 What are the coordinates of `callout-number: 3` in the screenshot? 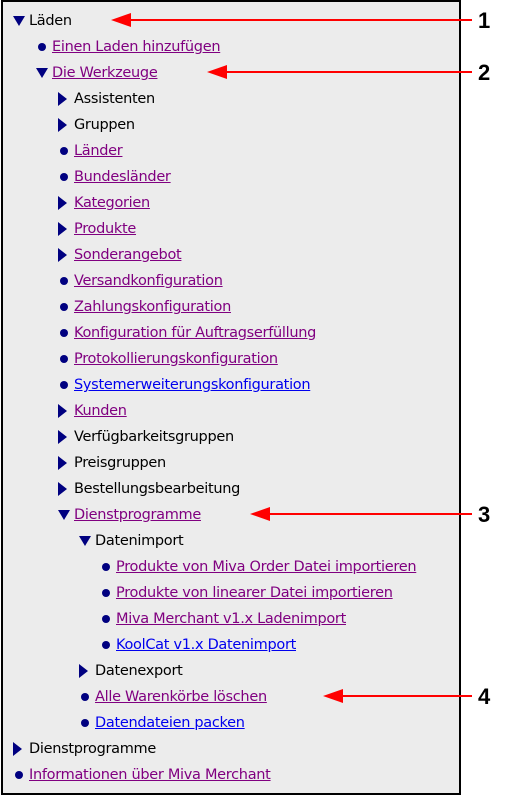 It's located at (484, 514).